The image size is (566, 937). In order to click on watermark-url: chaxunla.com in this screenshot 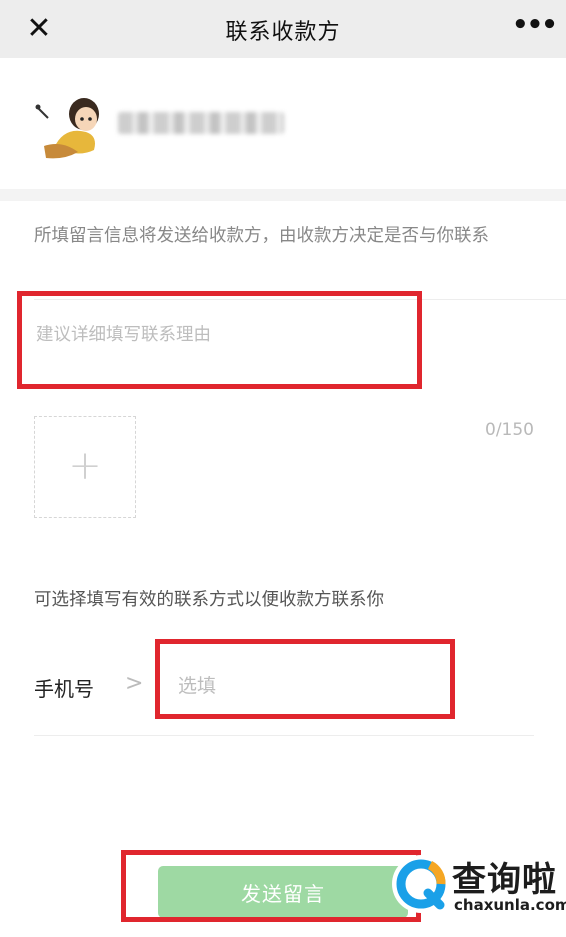, I will do `click(510, 905)`.